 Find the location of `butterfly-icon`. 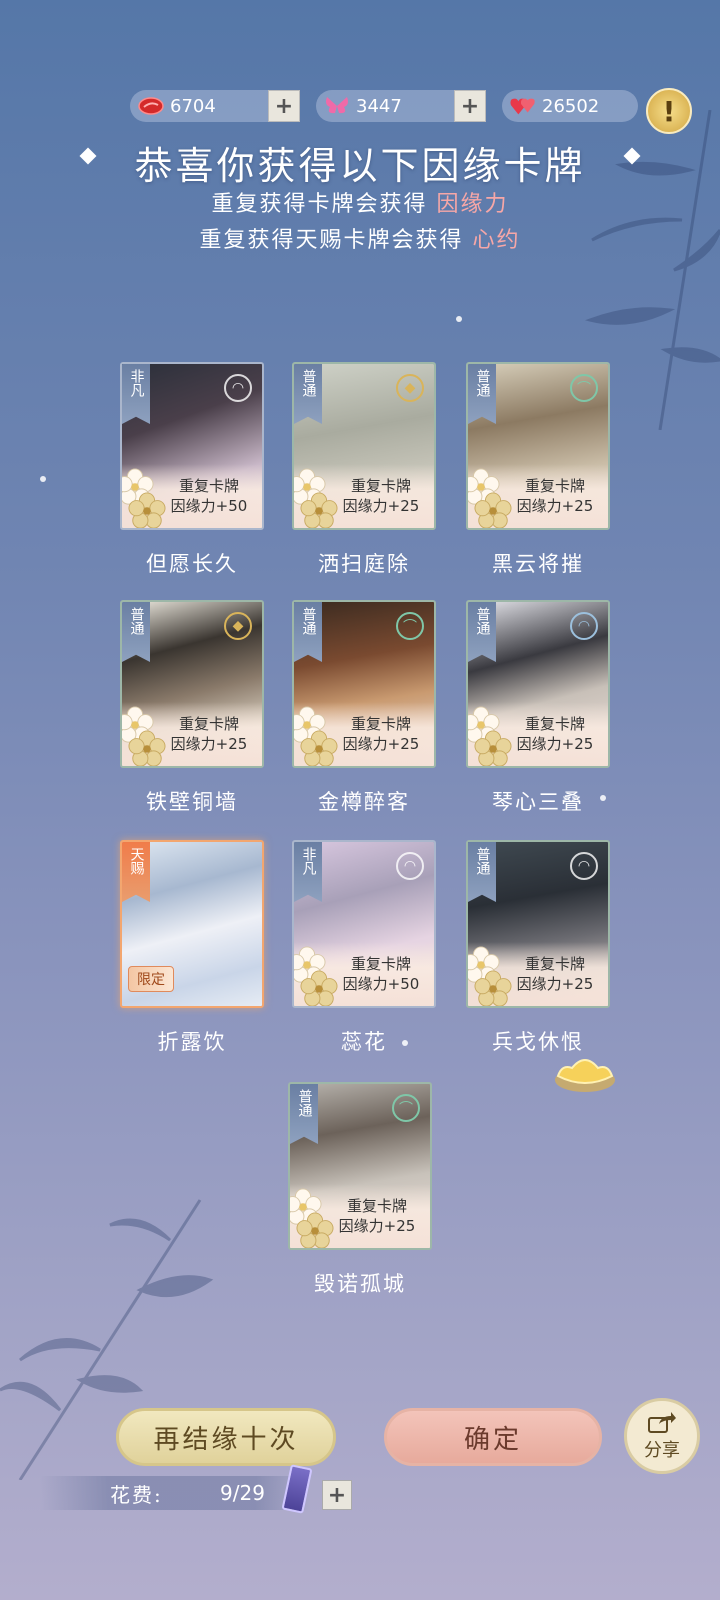

butterfly-icon is located at coordinates (337, 106).